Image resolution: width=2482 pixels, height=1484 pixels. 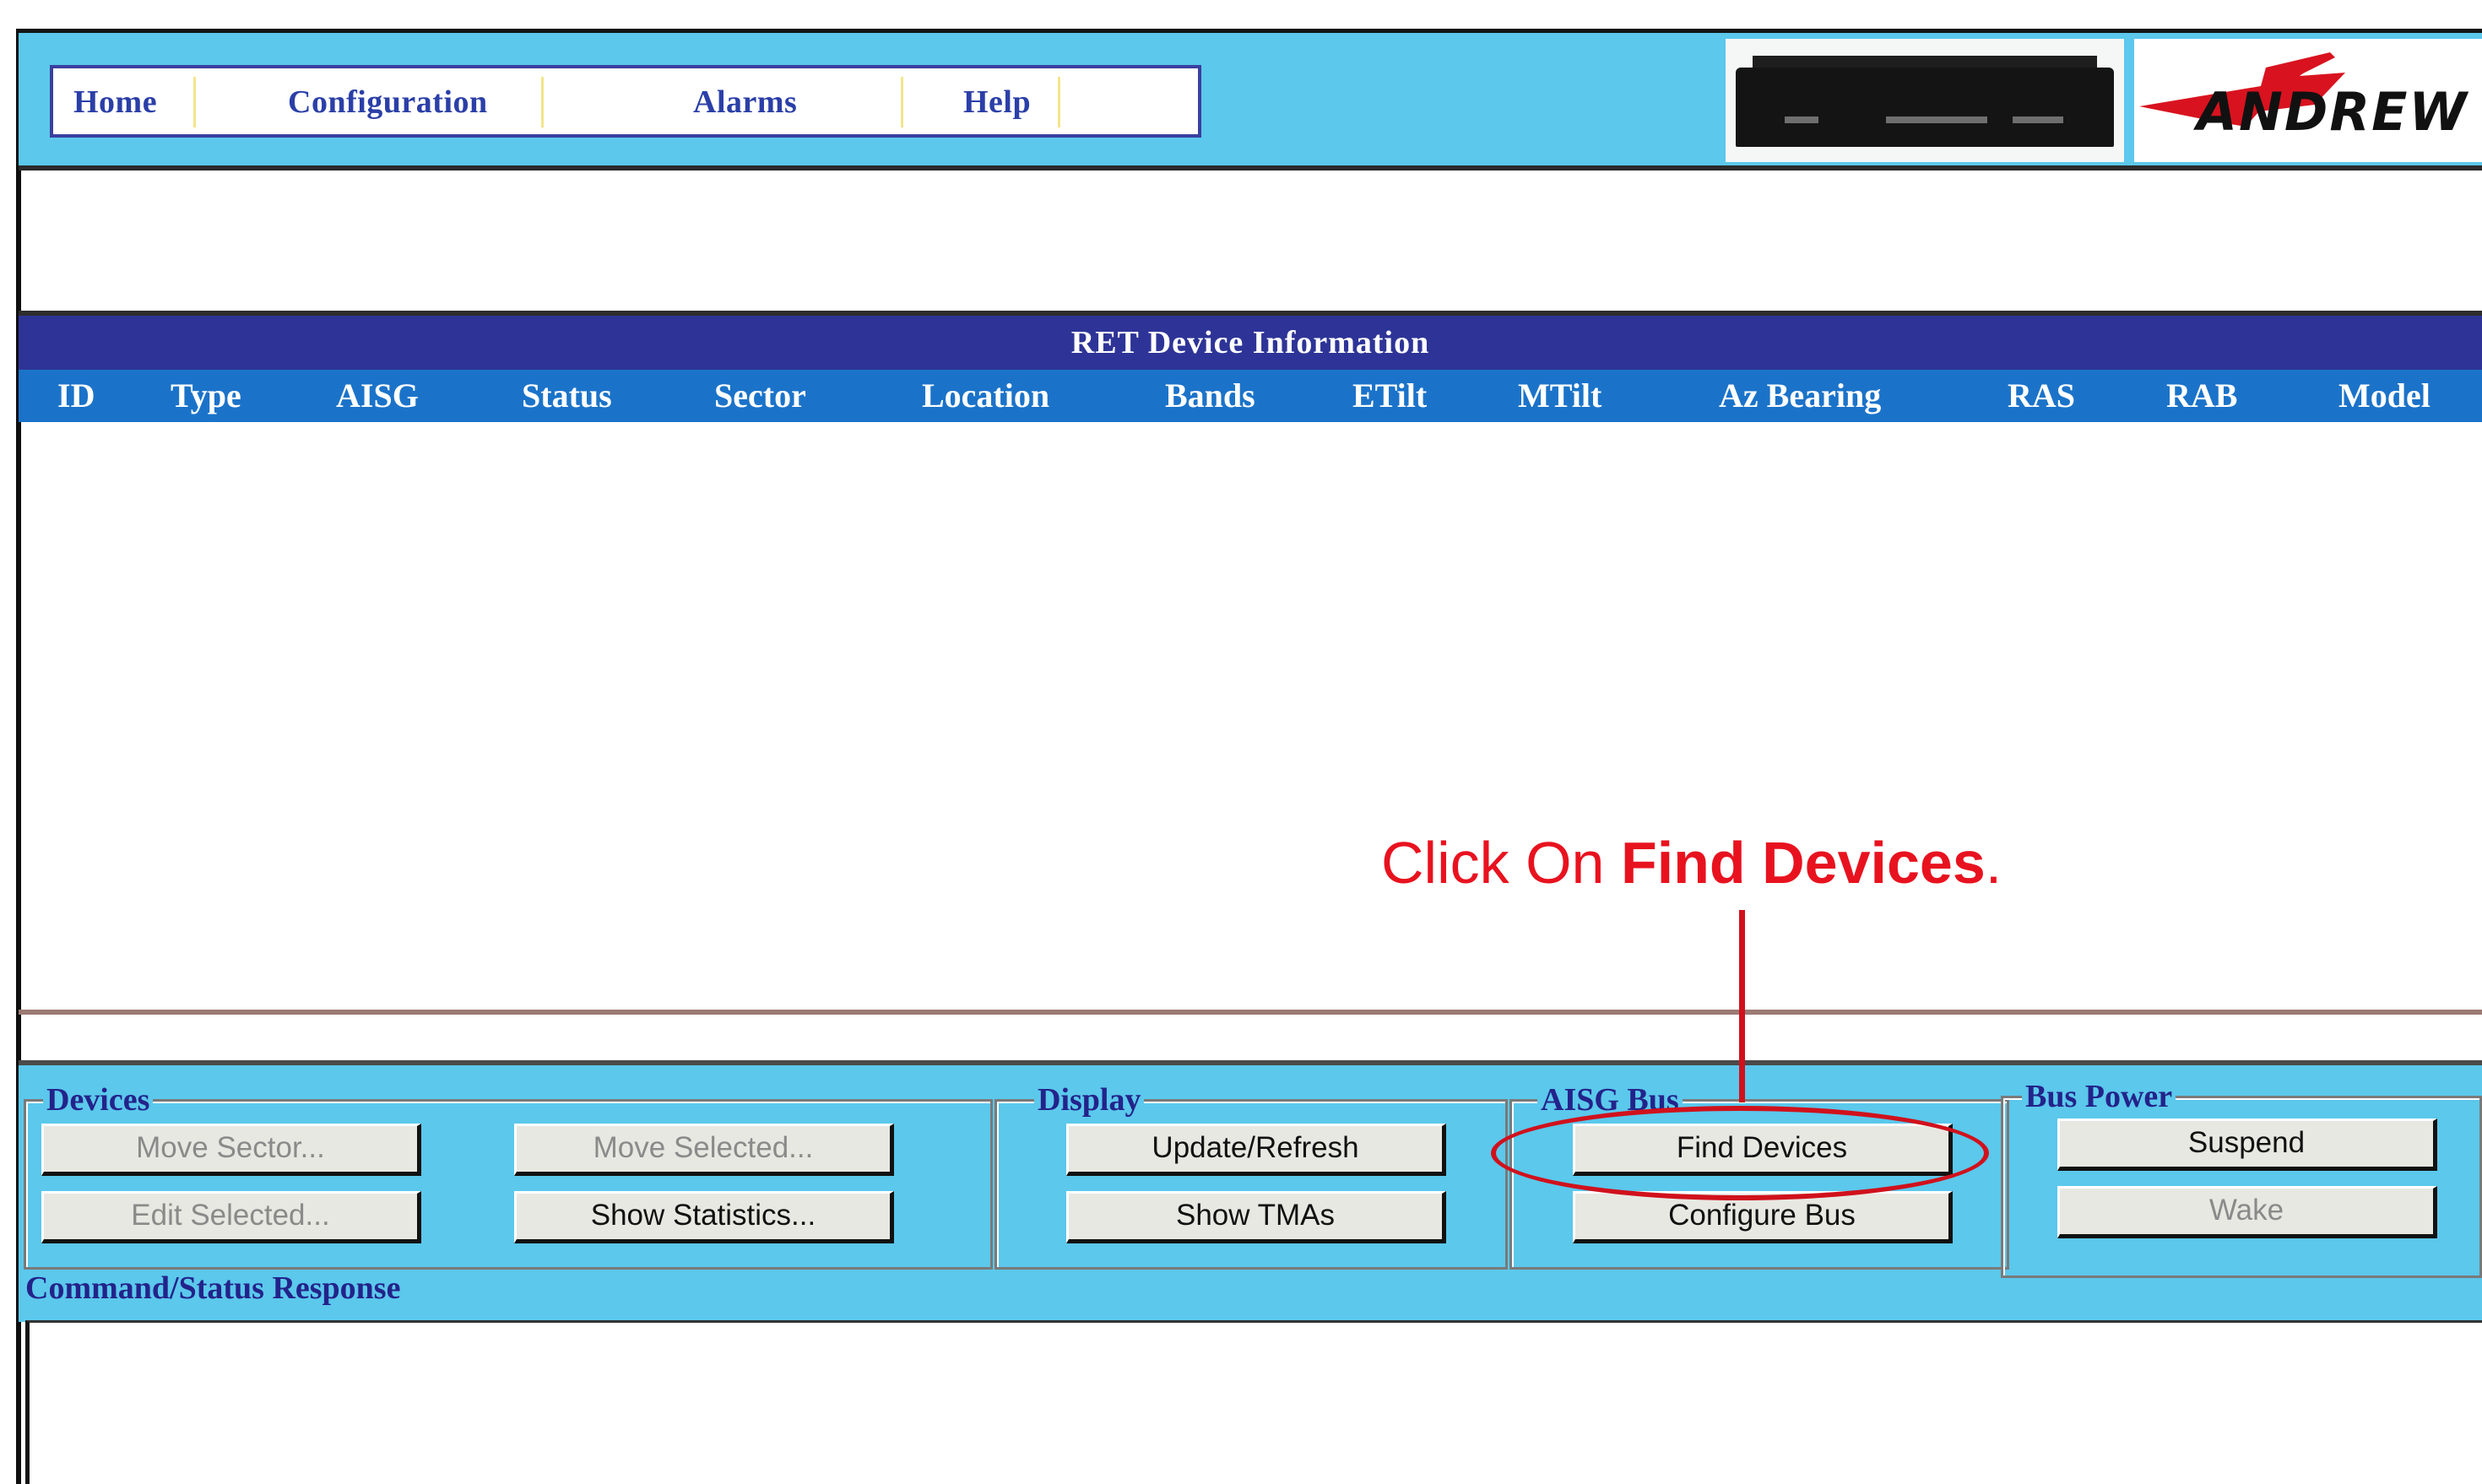 What do you see at coordinates (1390, 396) in the screenshot?
I see `column-header-etilt: ETilt` at bounding box center [1390, 396].